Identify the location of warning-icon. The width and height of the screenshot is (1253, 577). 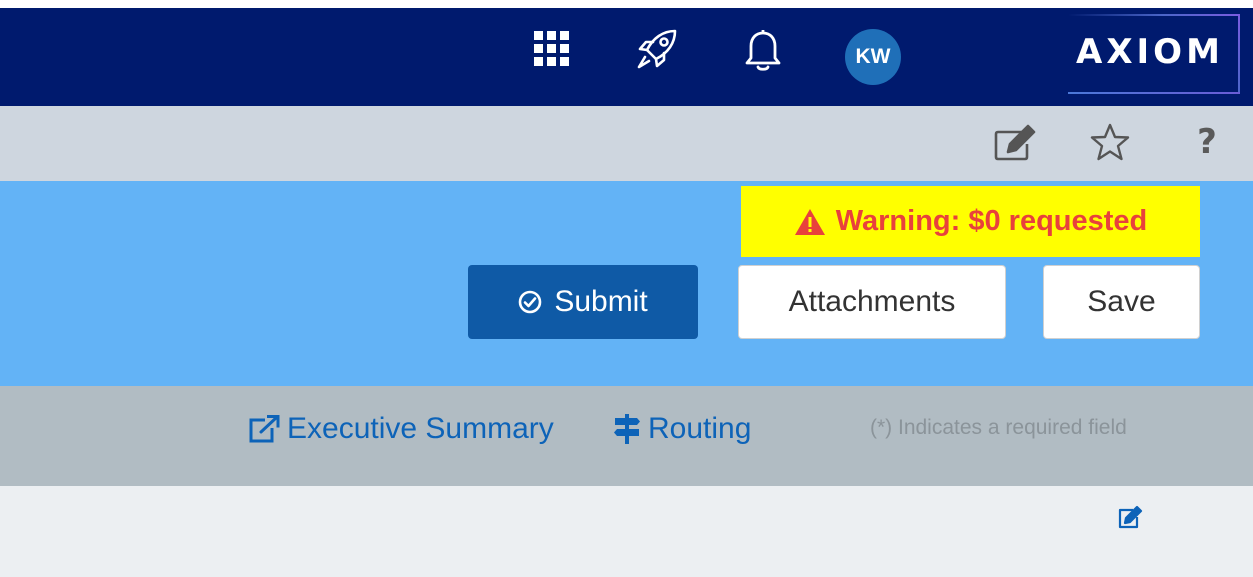
(810, 222).